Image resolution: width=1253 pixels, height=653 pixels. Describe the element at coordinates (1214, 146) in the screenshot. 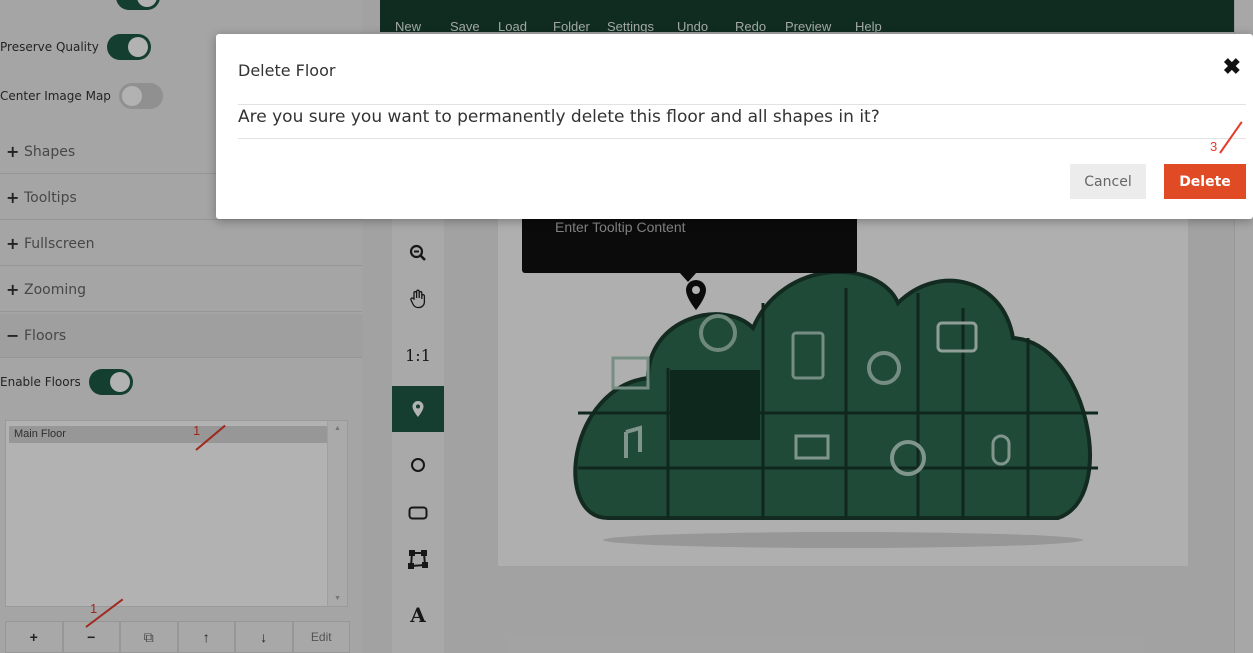

I see `annotation-step-3: 3` at that location.